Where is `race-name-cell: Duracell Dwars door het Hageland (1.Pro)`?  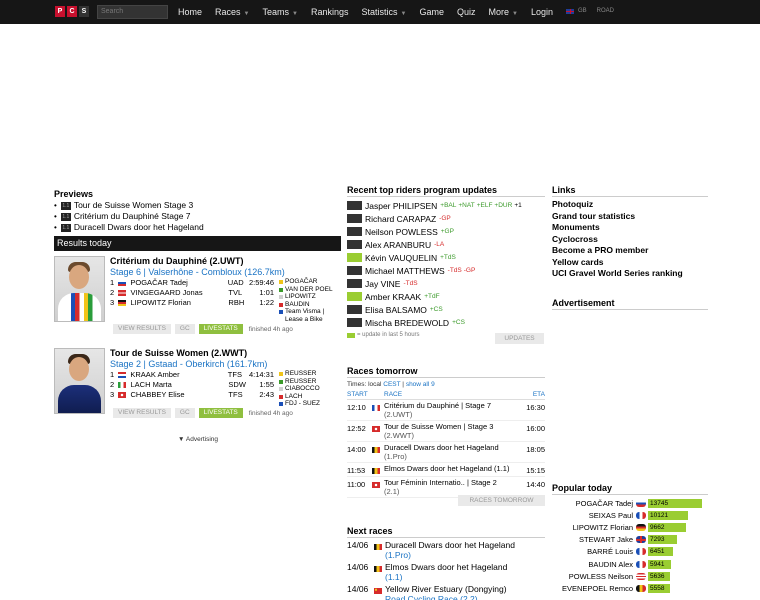 race-name-cell: Duracell Dwars door het Hageland (1.Pro) is located at coordinates (465, 550).